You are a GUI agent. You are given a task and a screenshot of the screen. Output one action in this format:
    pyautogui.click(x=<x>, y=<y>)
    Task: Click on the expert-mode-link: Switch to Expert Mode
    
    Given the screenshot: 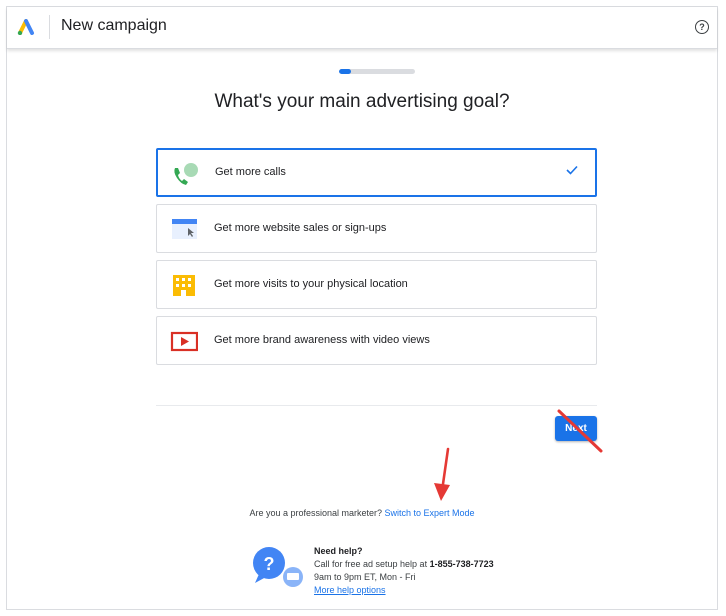 What is the action you would take?
    pyautogui.click(x=430, y=513)
    